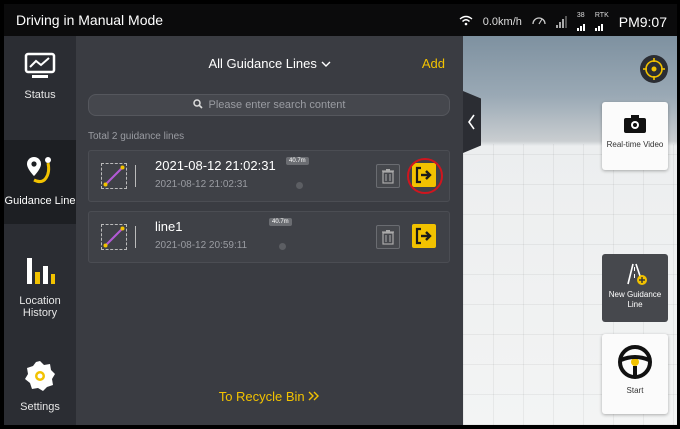 This screenshot has height=429, width=680. I want to click on wifi-icon, so click(466, 22).